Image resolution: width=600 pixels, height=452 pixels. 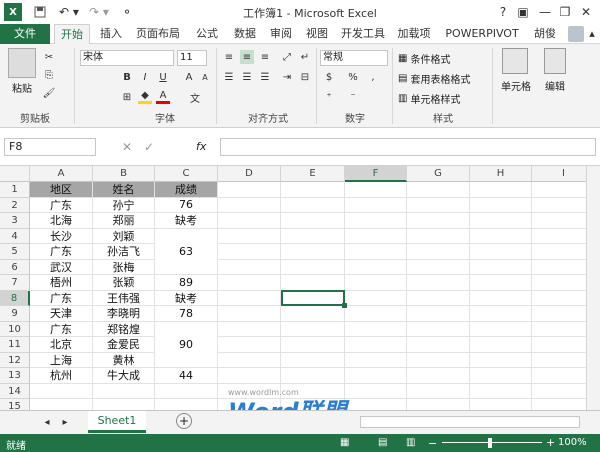 What do you see at coordinates (184, 421) in the screenshot?
I see `add-sheet-button: +` at bounding box center [184, 421].